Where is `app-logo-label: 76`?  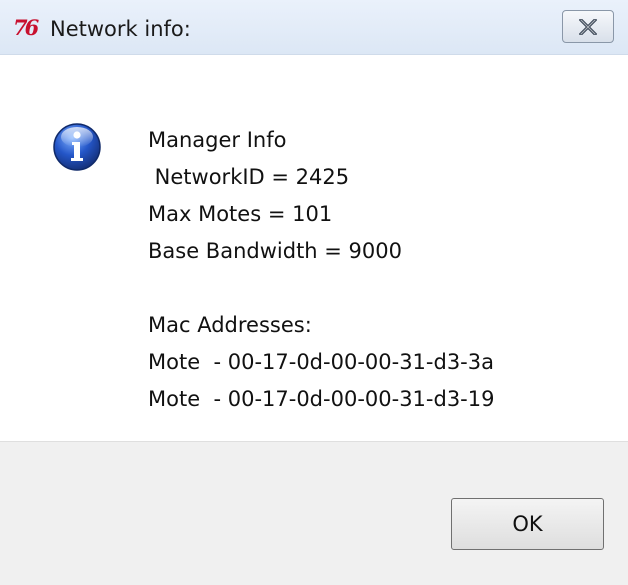 app-logo-label: 76 is located at coordinates (26, 27).